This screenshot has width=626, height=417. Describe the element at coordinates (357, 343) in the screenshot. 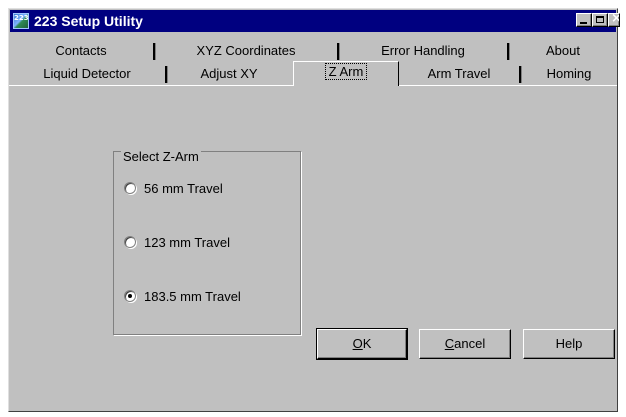

I see `ok-mnemonic: O` at that location.